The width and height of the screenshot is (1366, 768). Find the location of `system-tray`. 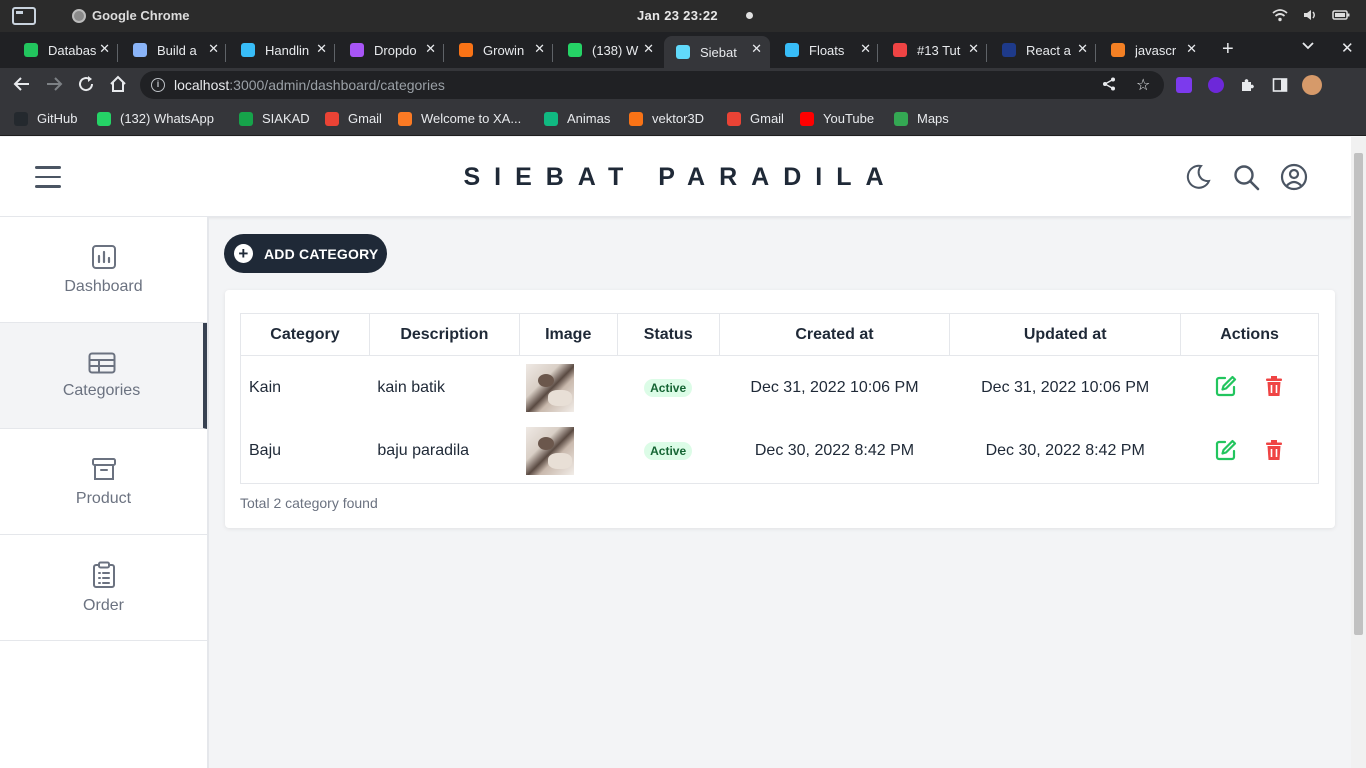

system-tray is located at coordinates (1311, 15).